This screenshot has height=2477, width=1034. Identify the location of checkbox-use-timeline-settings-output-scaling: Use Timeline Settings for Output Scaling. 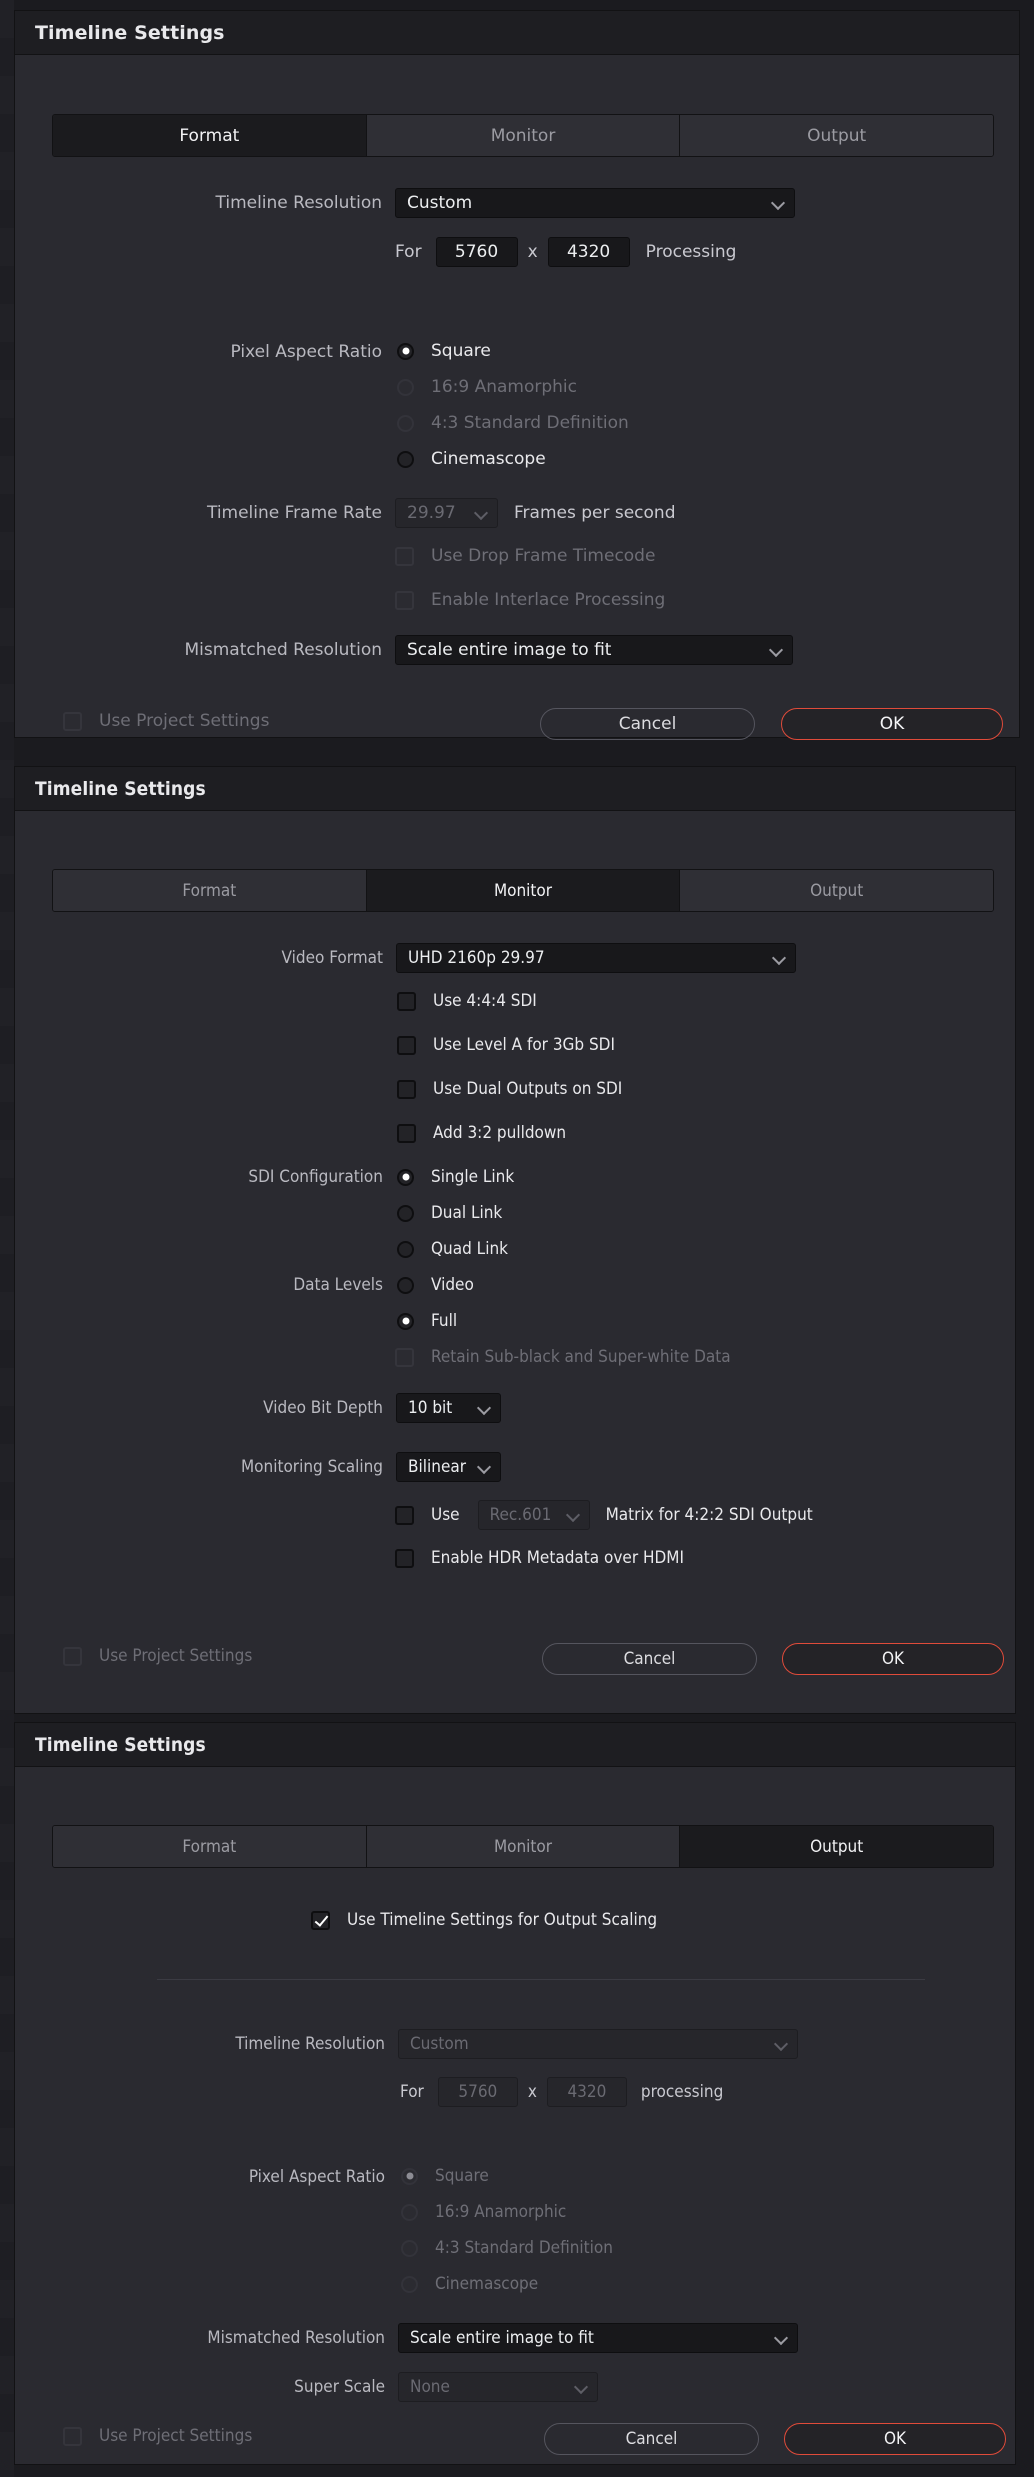
(484, 1920).